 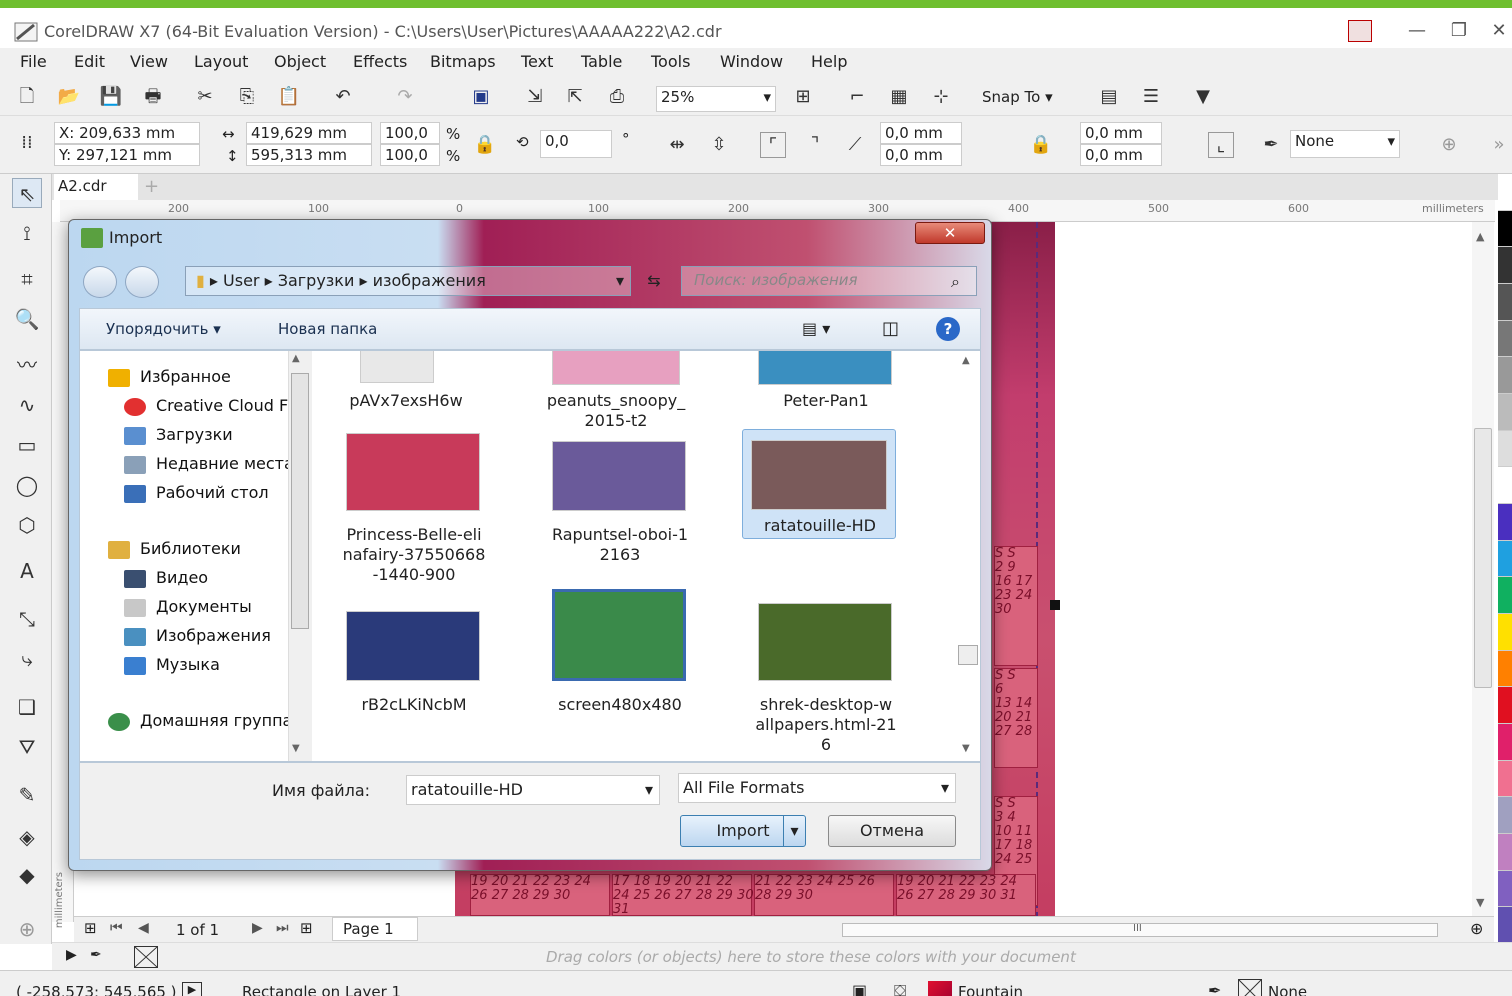 I want to click on chamfered-corner-icon: ⟋, so click(x=855, y=145).